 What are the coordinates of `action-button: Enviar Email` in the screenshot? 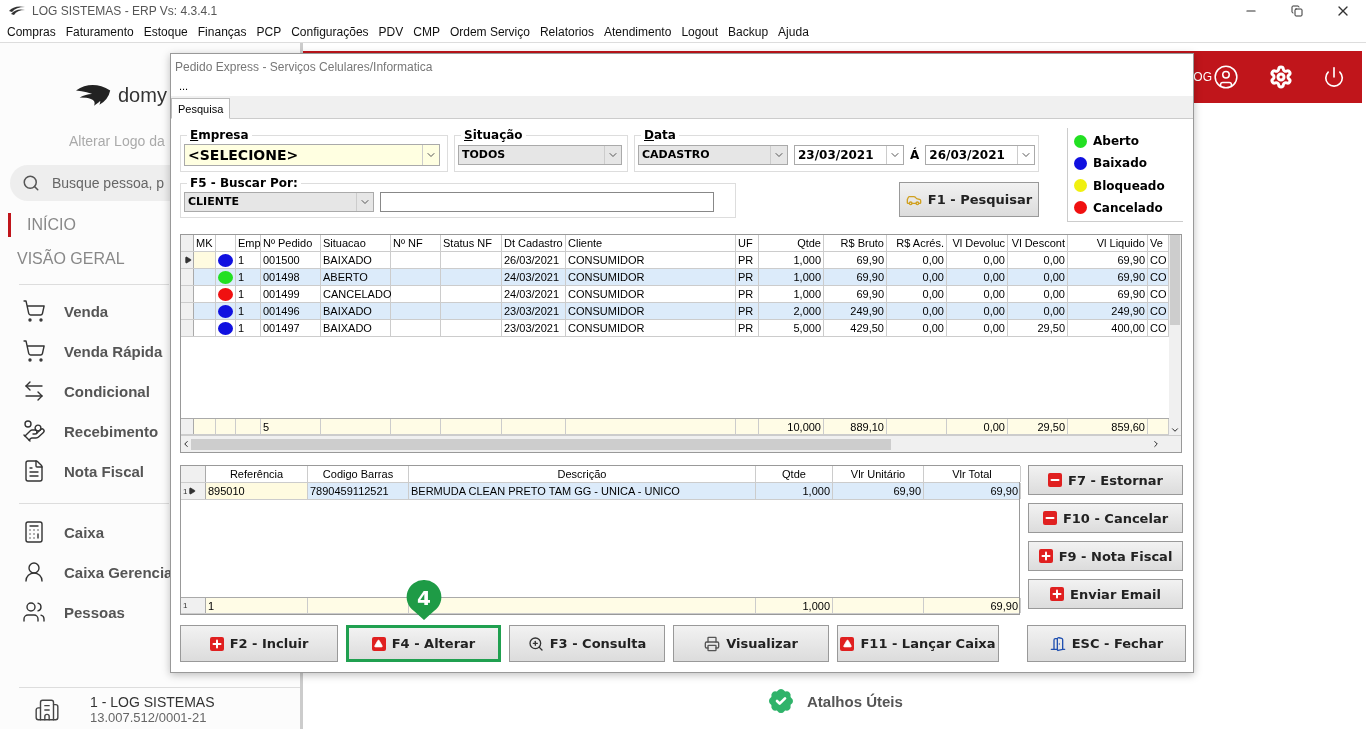 It's located at (1105, 594).